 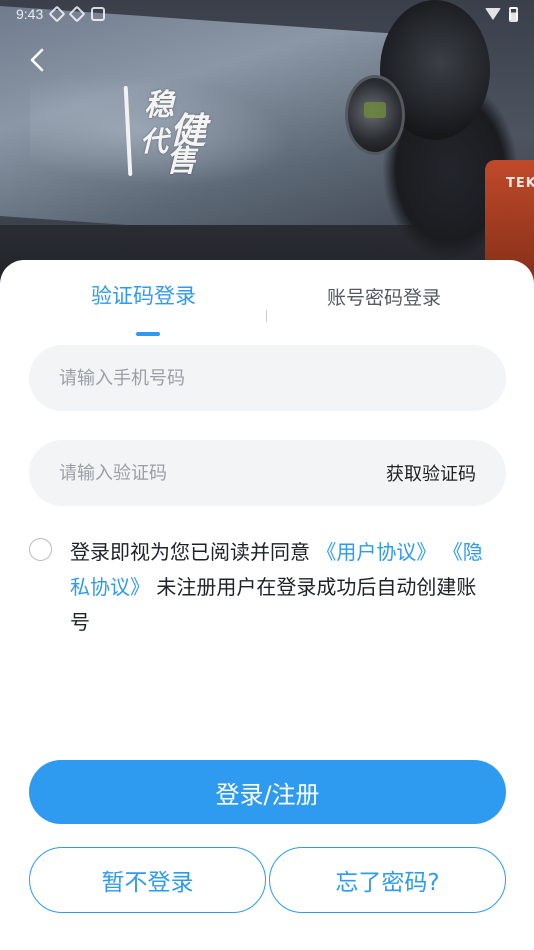 What do you see at coordinates (501, 14) in the screenshot?
I see `status-right` at bounding box center [501, 14].